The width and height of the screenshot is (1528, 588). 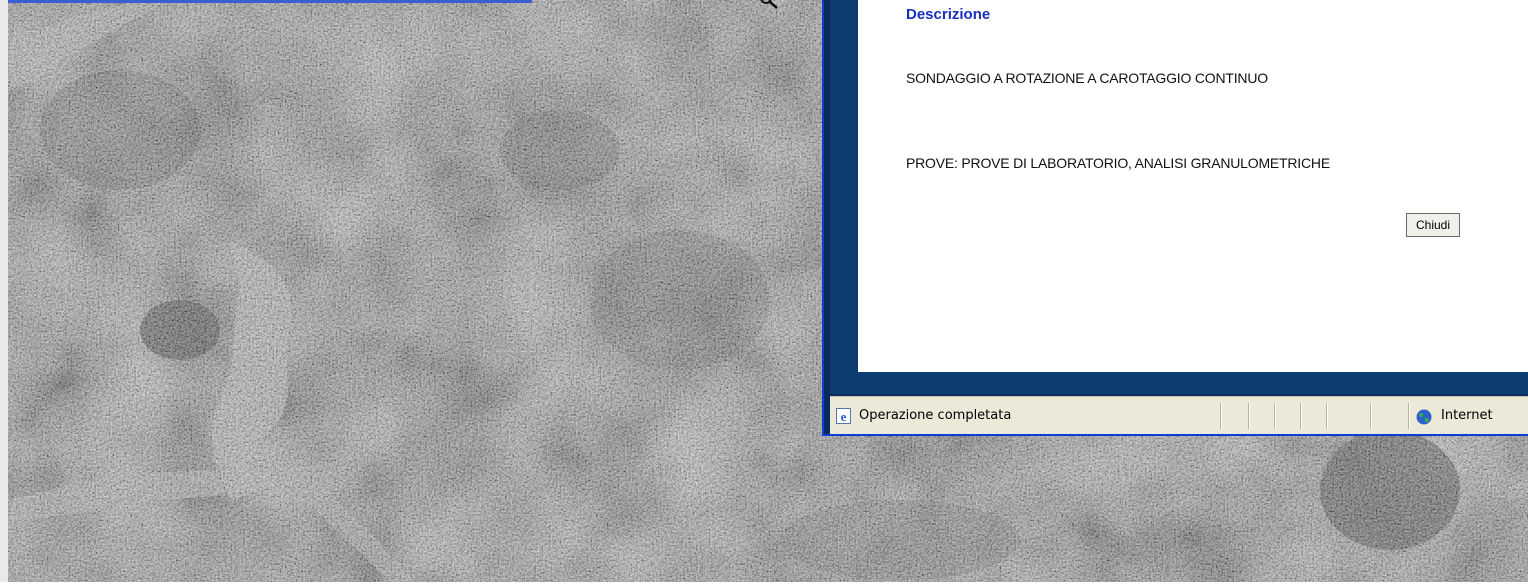 I want to click on close-button: Chiudi, so click(x=1433, y=225).